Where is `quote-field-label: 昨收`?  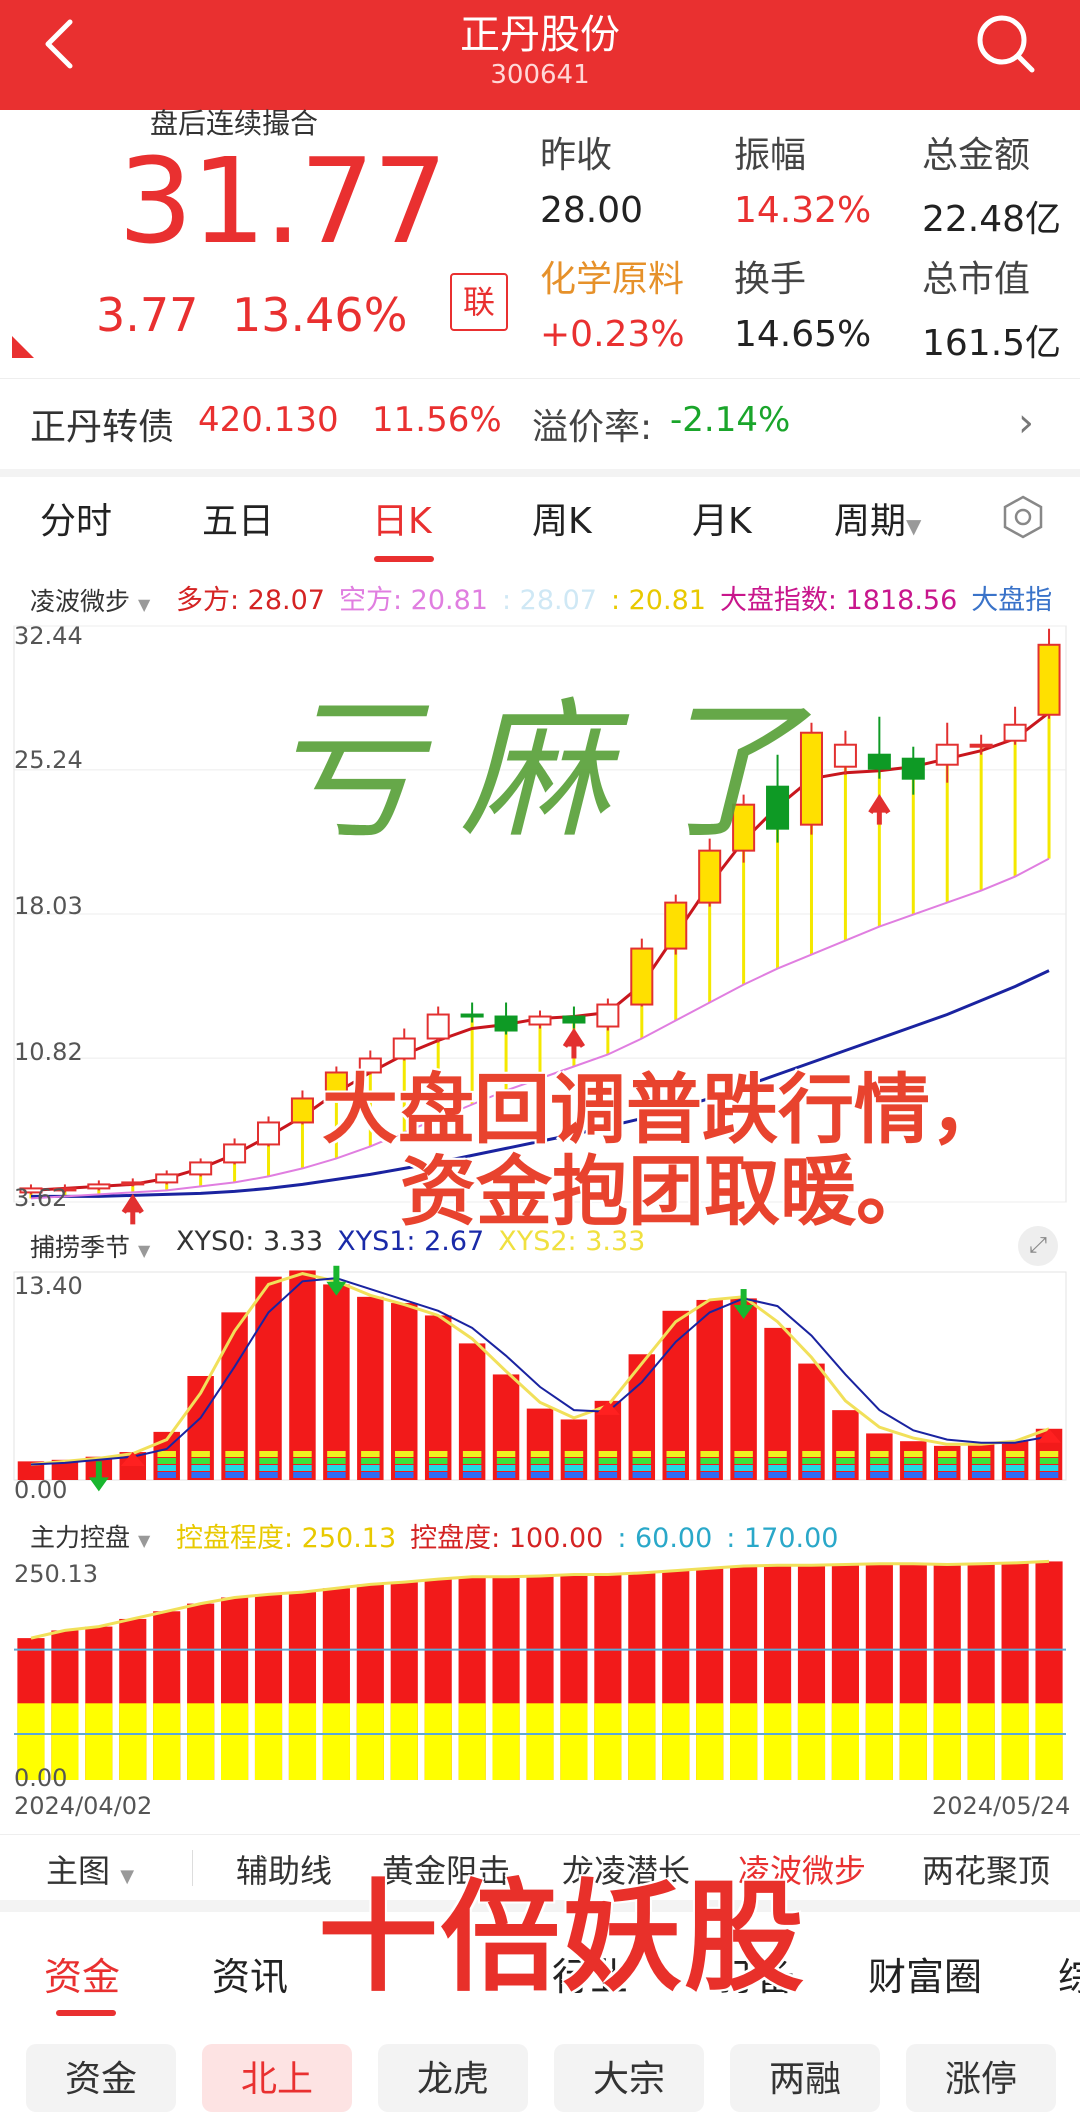 quote-field-label: 昨收 is located at coordinates (576, 155).